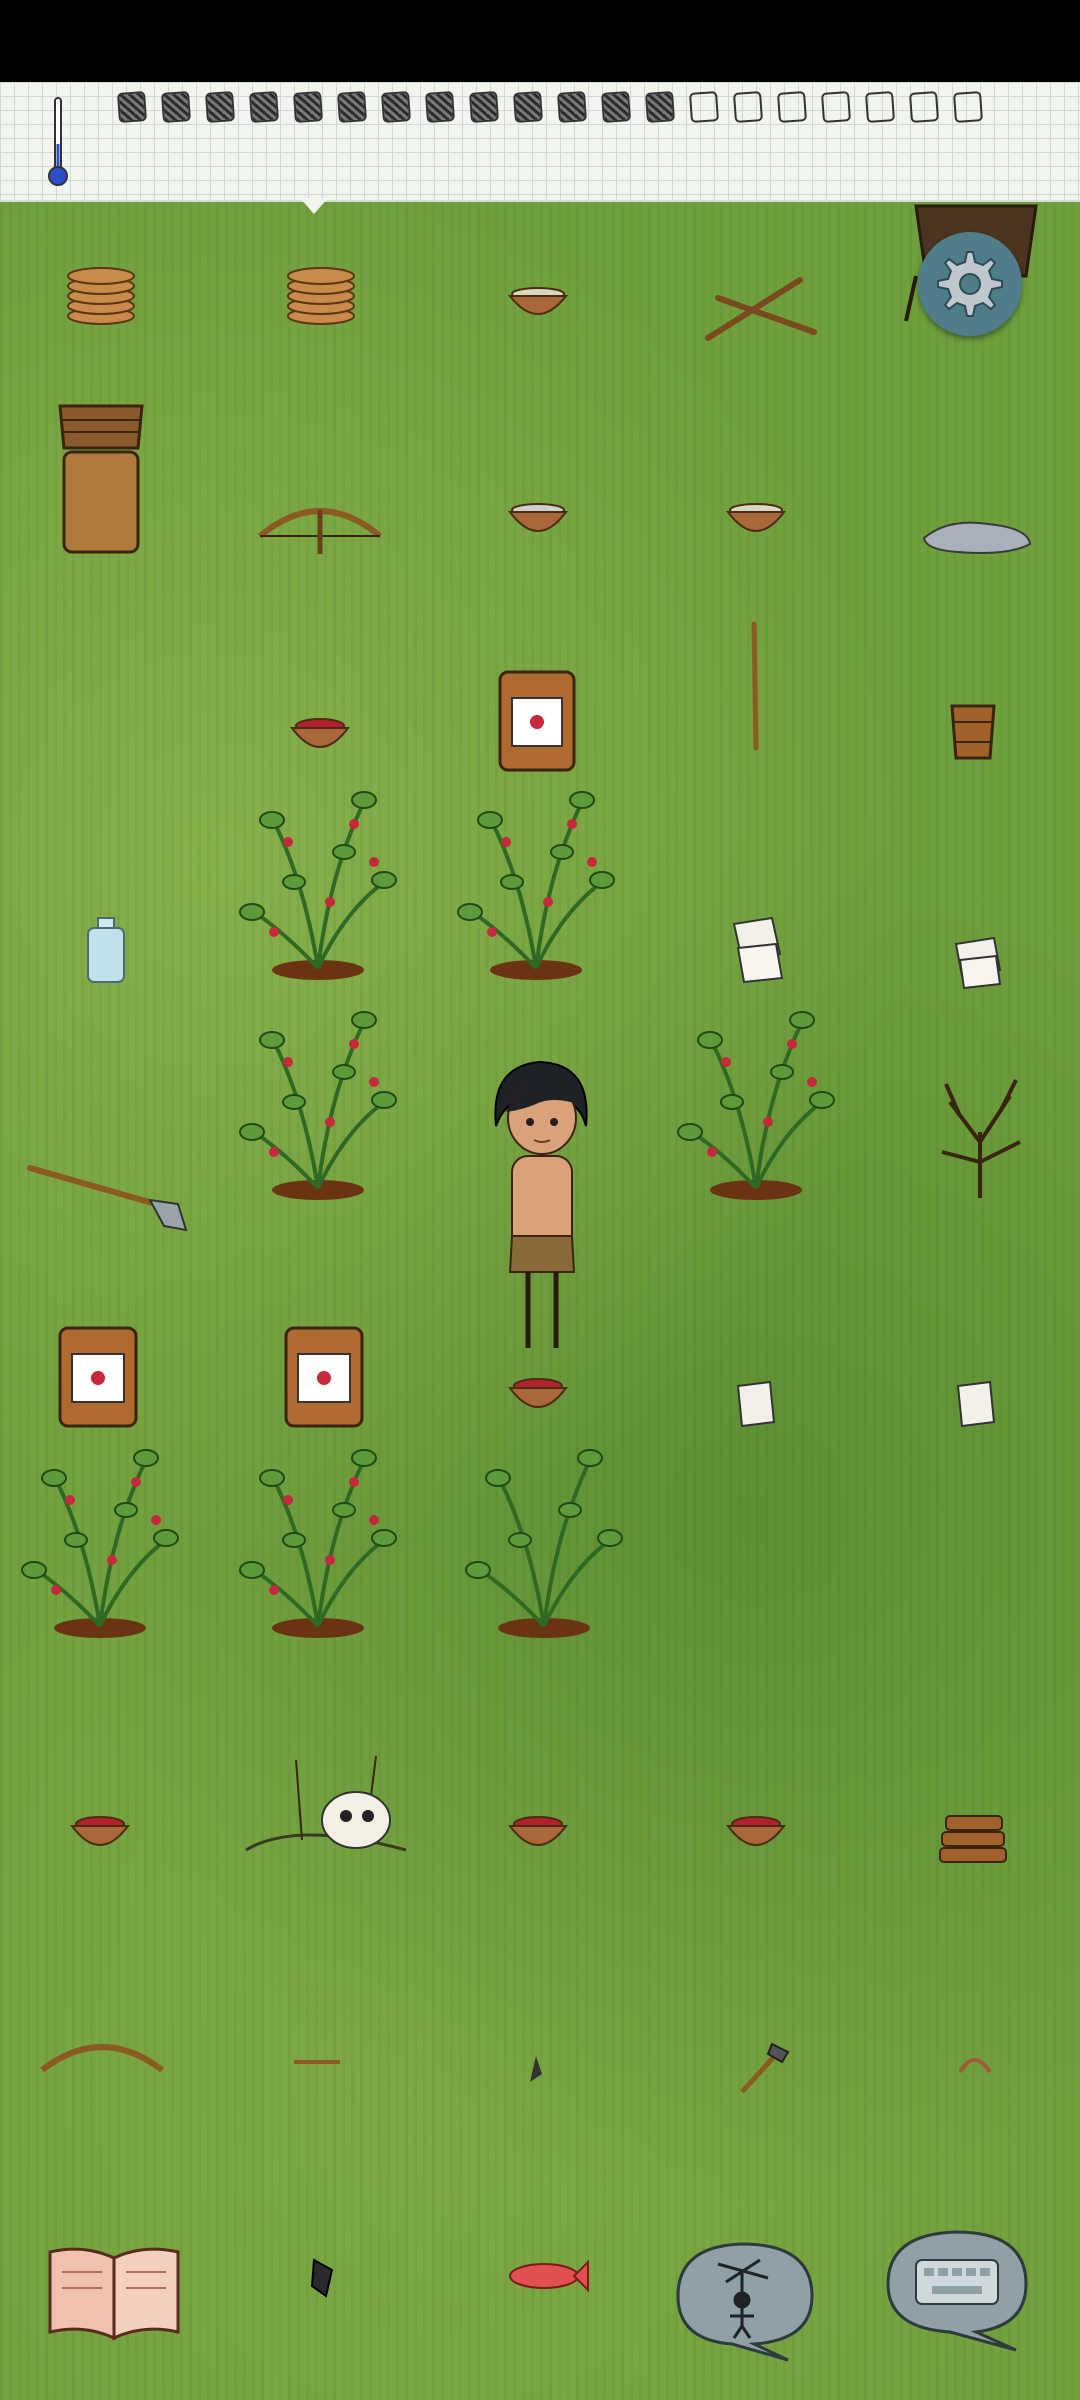  I want to click on curved-bone, so click(975, 2063).